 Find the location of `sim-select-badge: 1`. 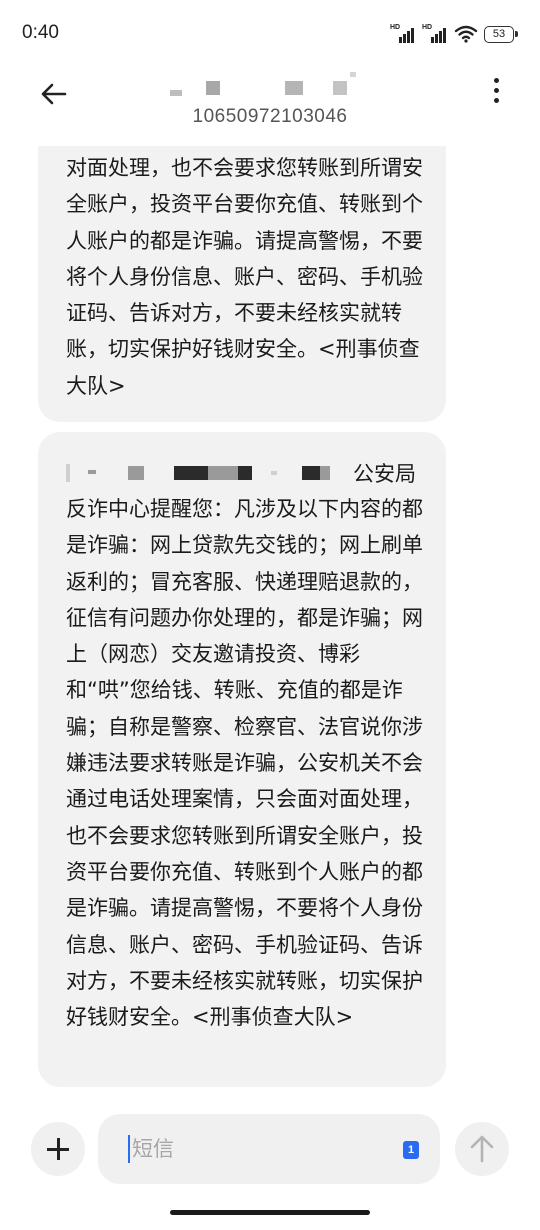

sim-select-badge: 1 is located at coordinates (411, 1150).